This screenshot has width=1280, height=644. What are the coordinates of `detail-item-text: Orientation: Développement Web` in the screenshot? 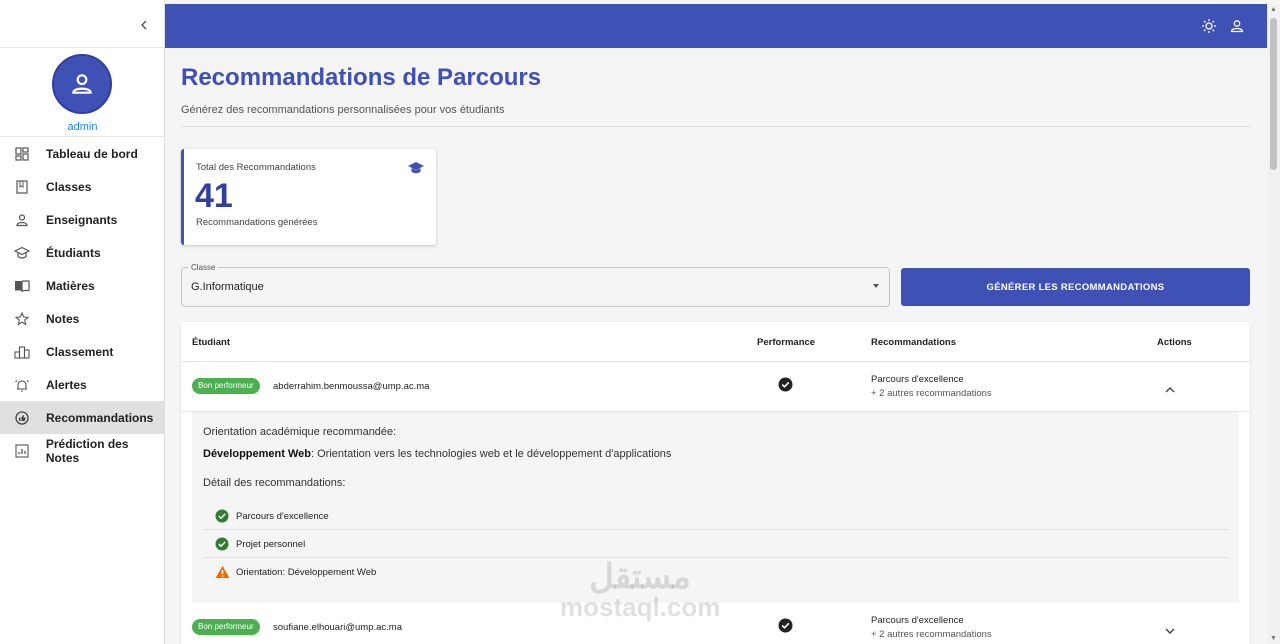 It's located at (306, 572).